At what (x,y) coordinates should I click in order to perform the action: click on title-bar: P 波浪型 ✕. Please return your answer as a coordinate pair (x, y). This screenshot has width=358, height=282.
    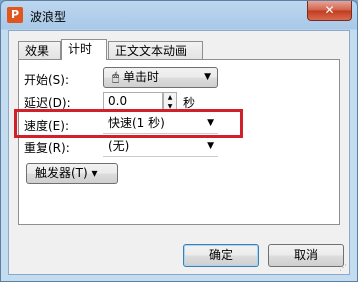
    Looking at the image, I should click on (179, 15).